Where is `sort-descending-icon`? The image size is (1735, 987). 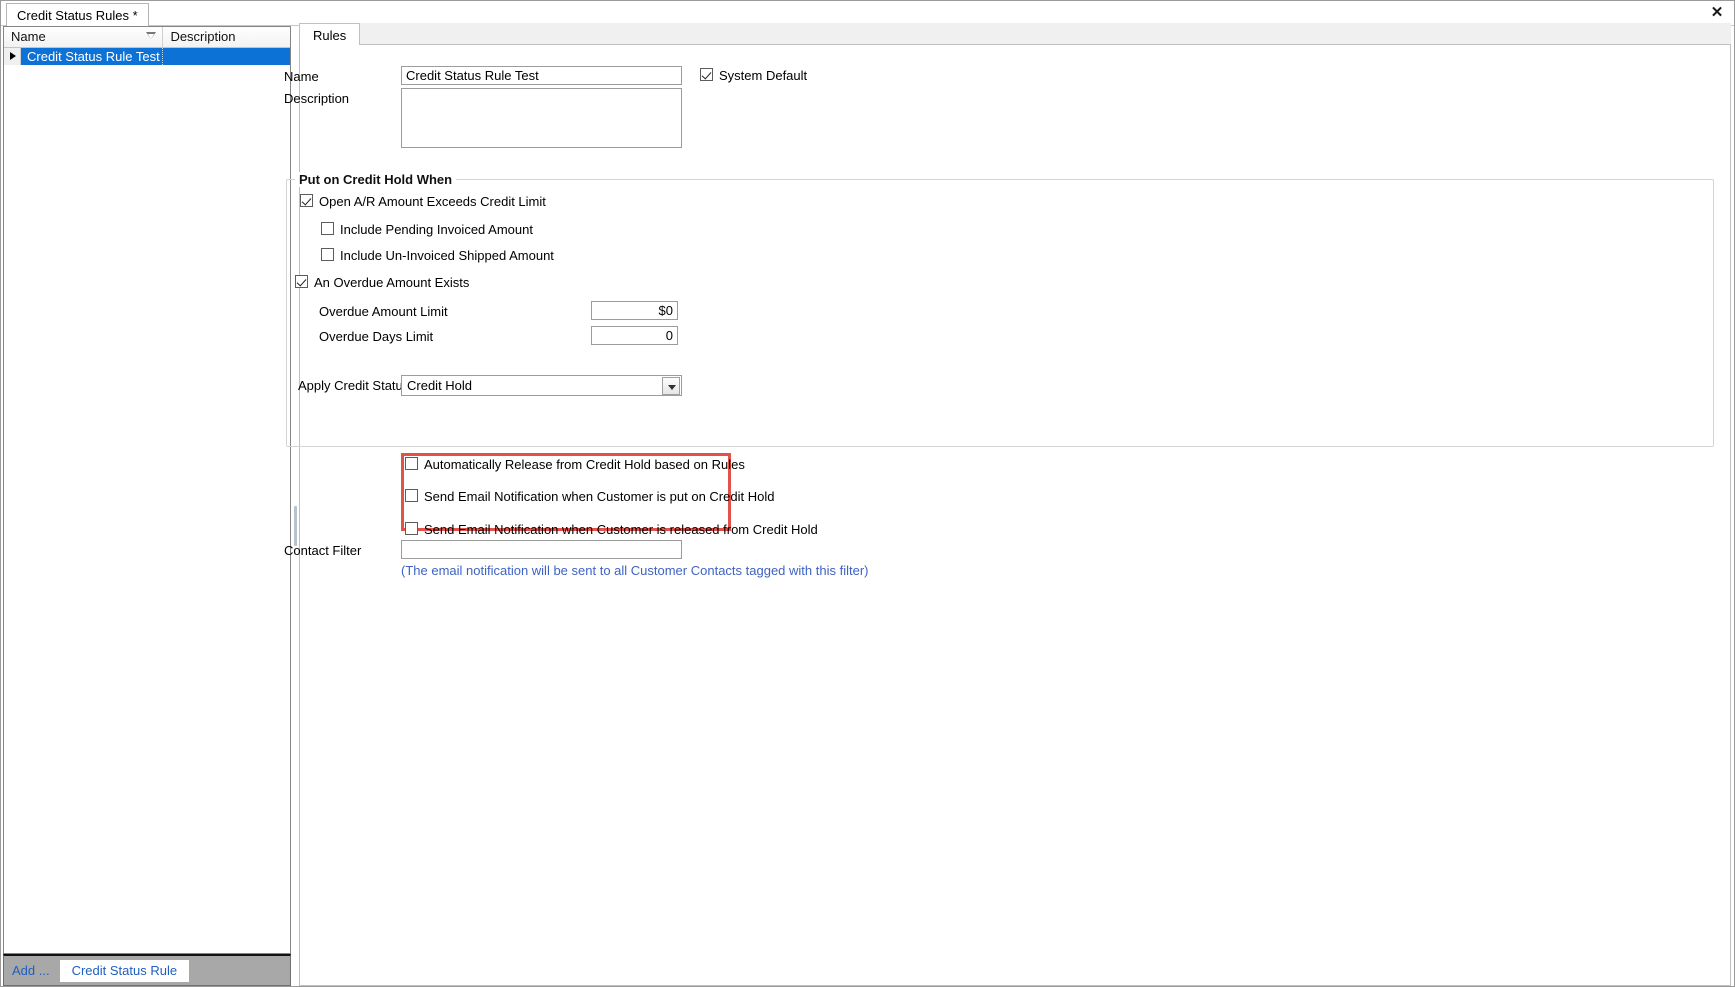
sort-descending-icon is located at coordinates (151, 35).